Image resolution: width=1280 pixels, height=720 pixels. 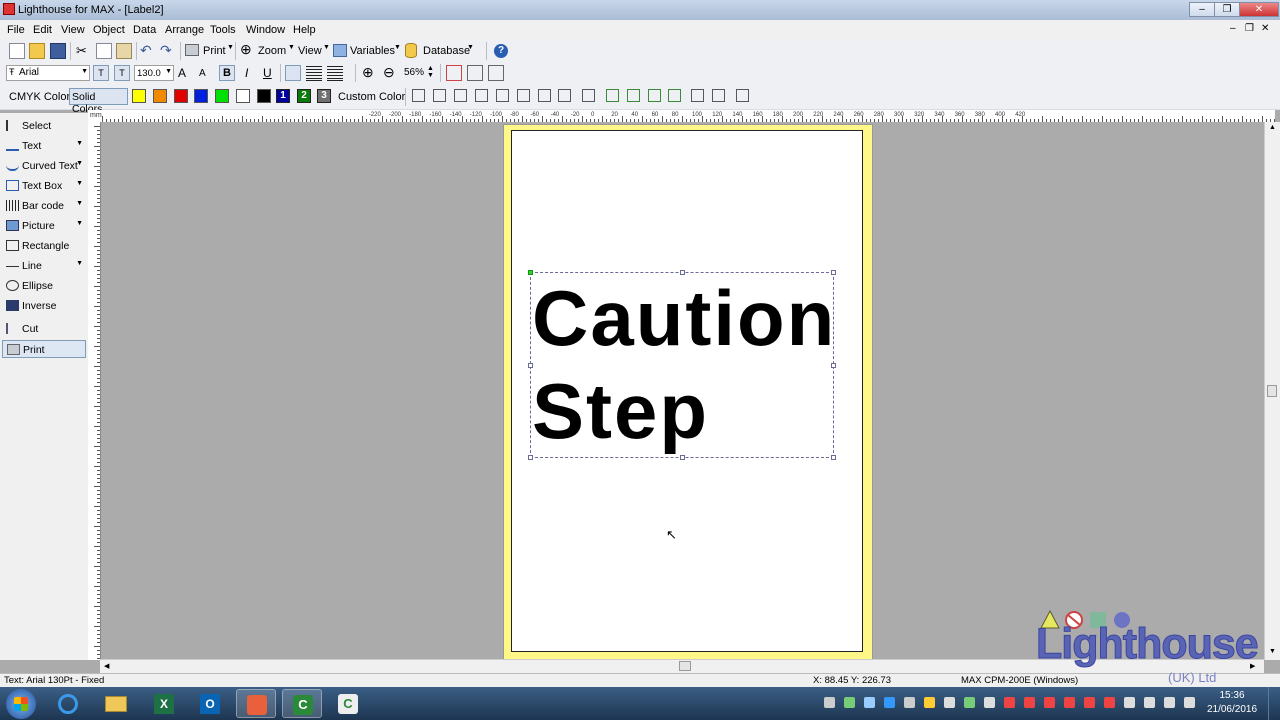 I want to click on resize-handle-bottom-left, so click(x=530, y=457).